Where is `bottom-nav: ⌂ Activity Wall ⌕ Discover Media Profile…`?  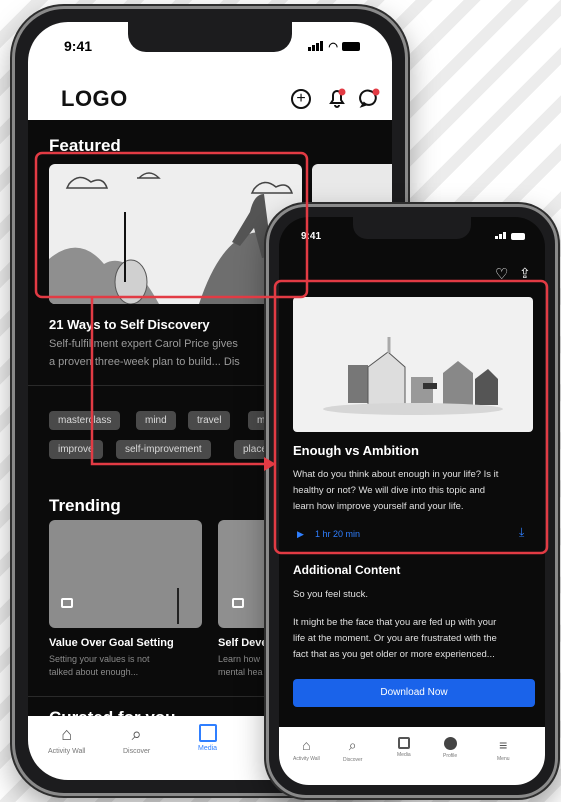 bottom-nav: ⌂ Activity Wall ⌕ Discover Media Profile… is located at coordinates (412, 756).